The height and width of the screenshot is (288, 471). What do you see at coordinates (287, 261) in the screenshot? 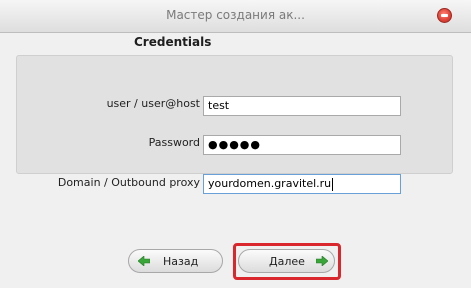
I see `next-button-highlight` at bounding box center [287, 261].